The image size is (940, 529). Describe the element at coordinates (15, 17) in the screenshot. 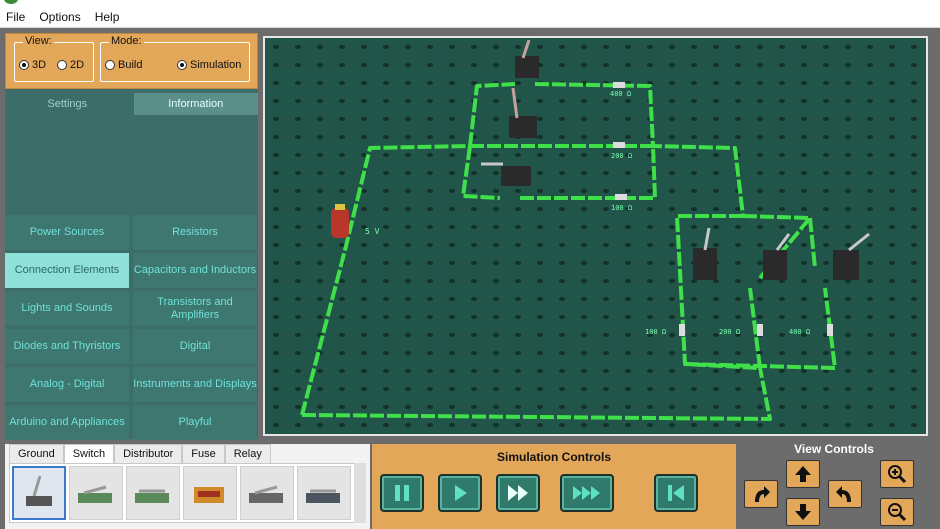

I see `menu-file: File` at that location.